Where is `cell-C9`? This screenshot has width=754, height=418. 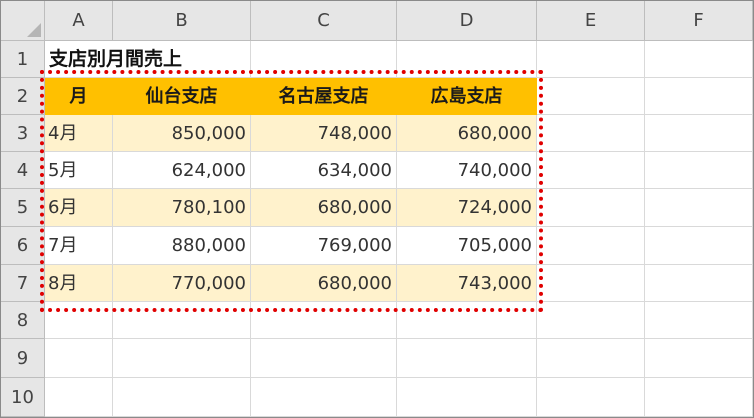
cell-C9 is located at coordinates (324, 358).